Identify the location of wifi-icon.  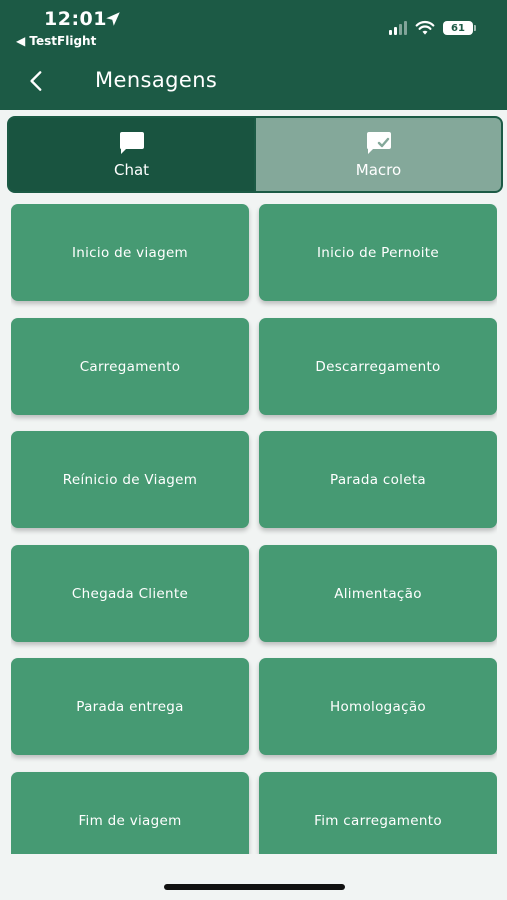
(425, 27).